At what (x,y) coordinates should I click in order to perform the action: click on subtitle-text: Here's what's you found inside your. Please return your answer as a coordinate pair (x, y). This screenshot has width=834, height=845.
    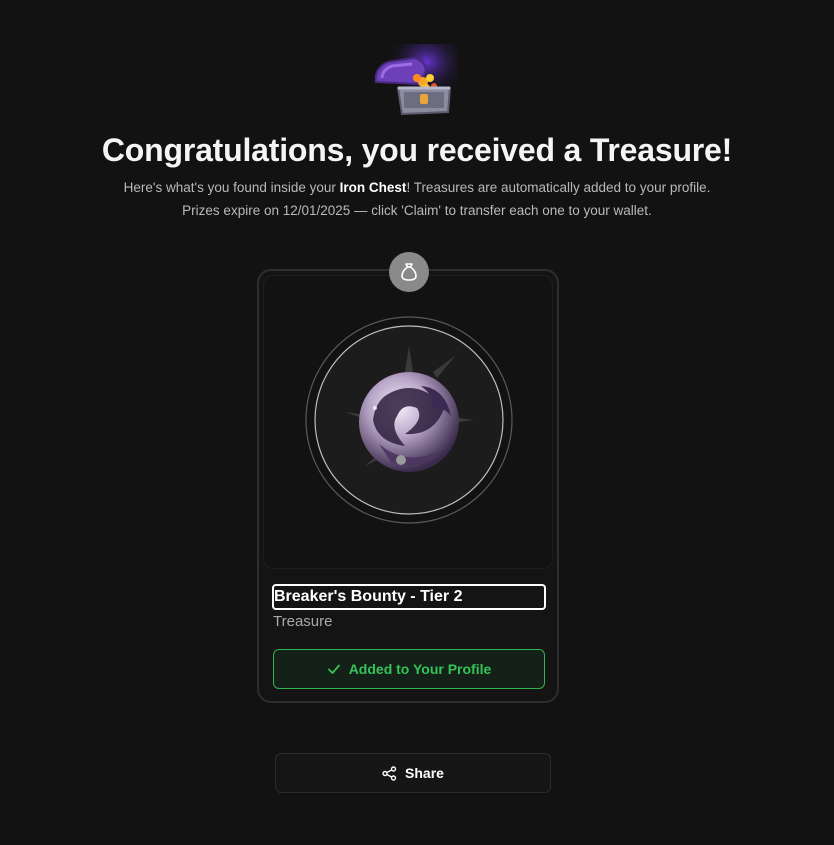
    Looking at the image, I should click on (231, 187).